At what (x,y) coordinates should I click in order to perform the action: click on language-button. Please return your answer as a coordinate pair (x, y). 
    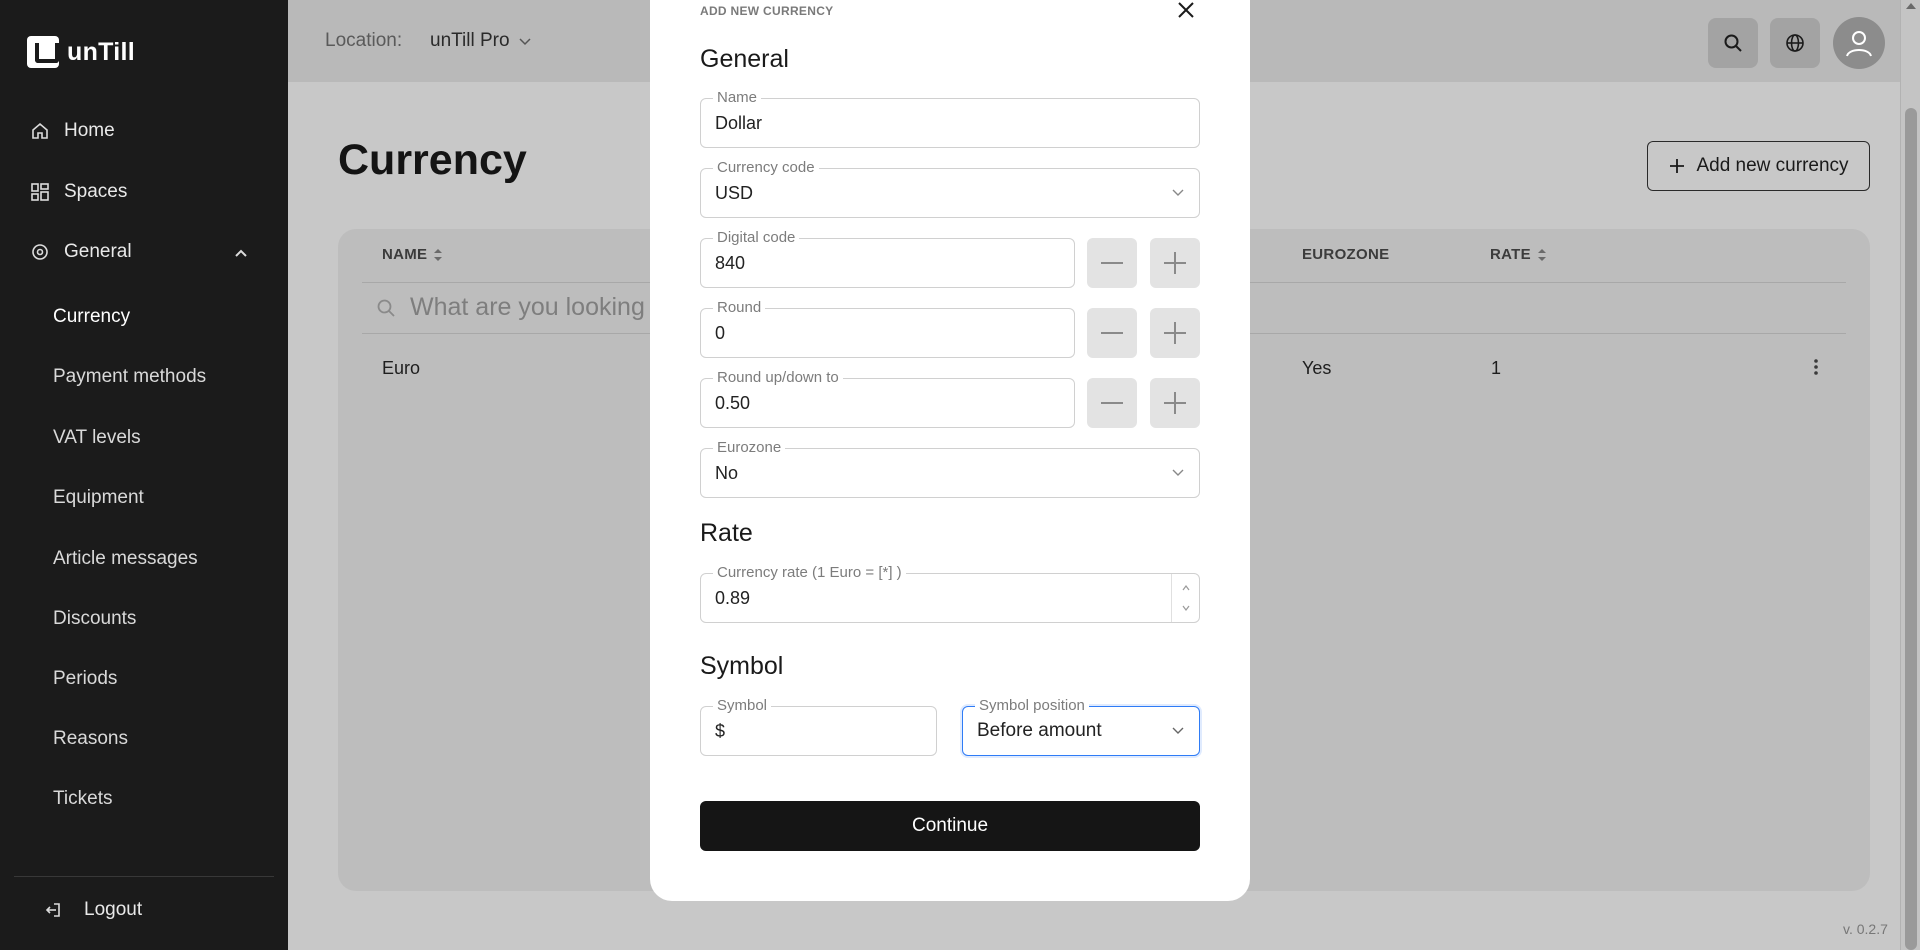
    Looking at the image, I should click on (1795, 43).